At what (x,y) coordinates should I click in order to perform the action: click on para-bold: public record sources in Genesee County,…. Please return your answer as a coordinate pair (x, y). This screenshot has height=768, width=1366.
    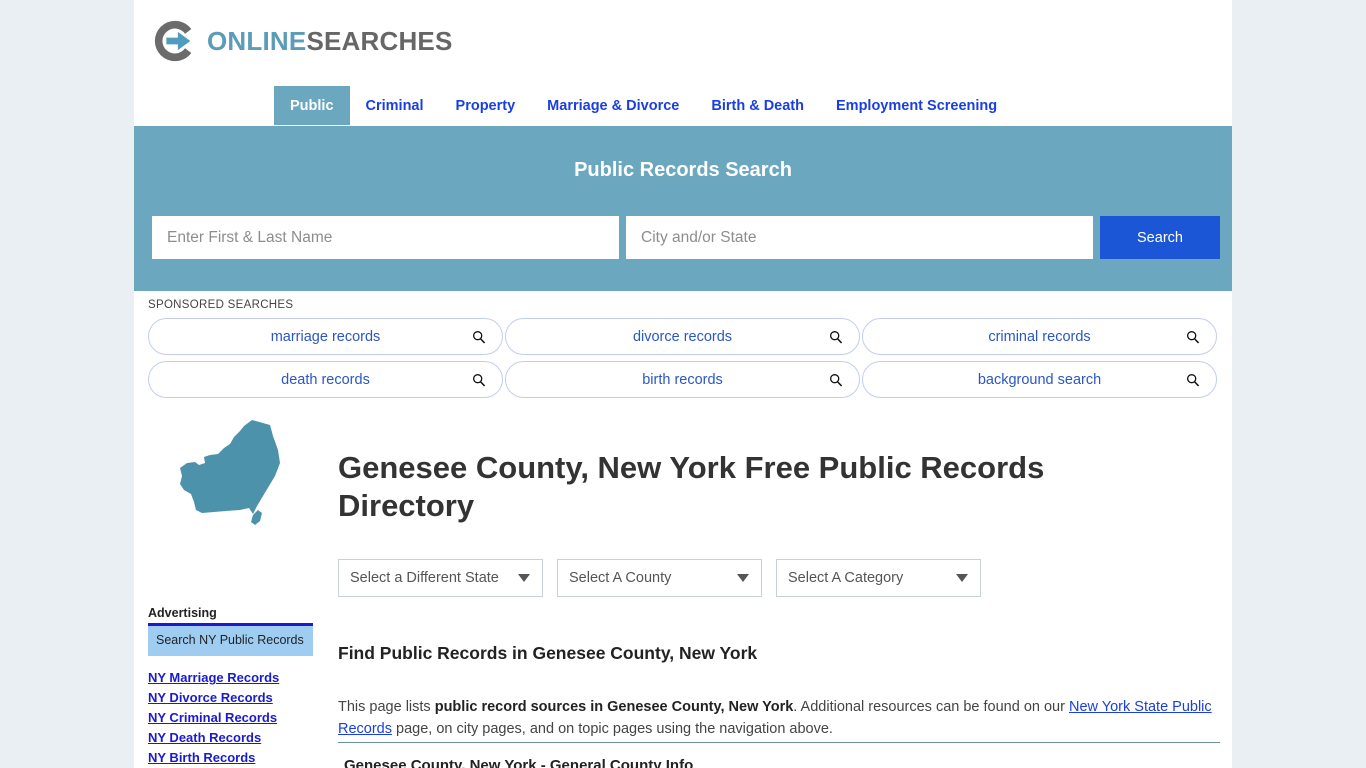
    Looking at the image, I should click on (614, 706).